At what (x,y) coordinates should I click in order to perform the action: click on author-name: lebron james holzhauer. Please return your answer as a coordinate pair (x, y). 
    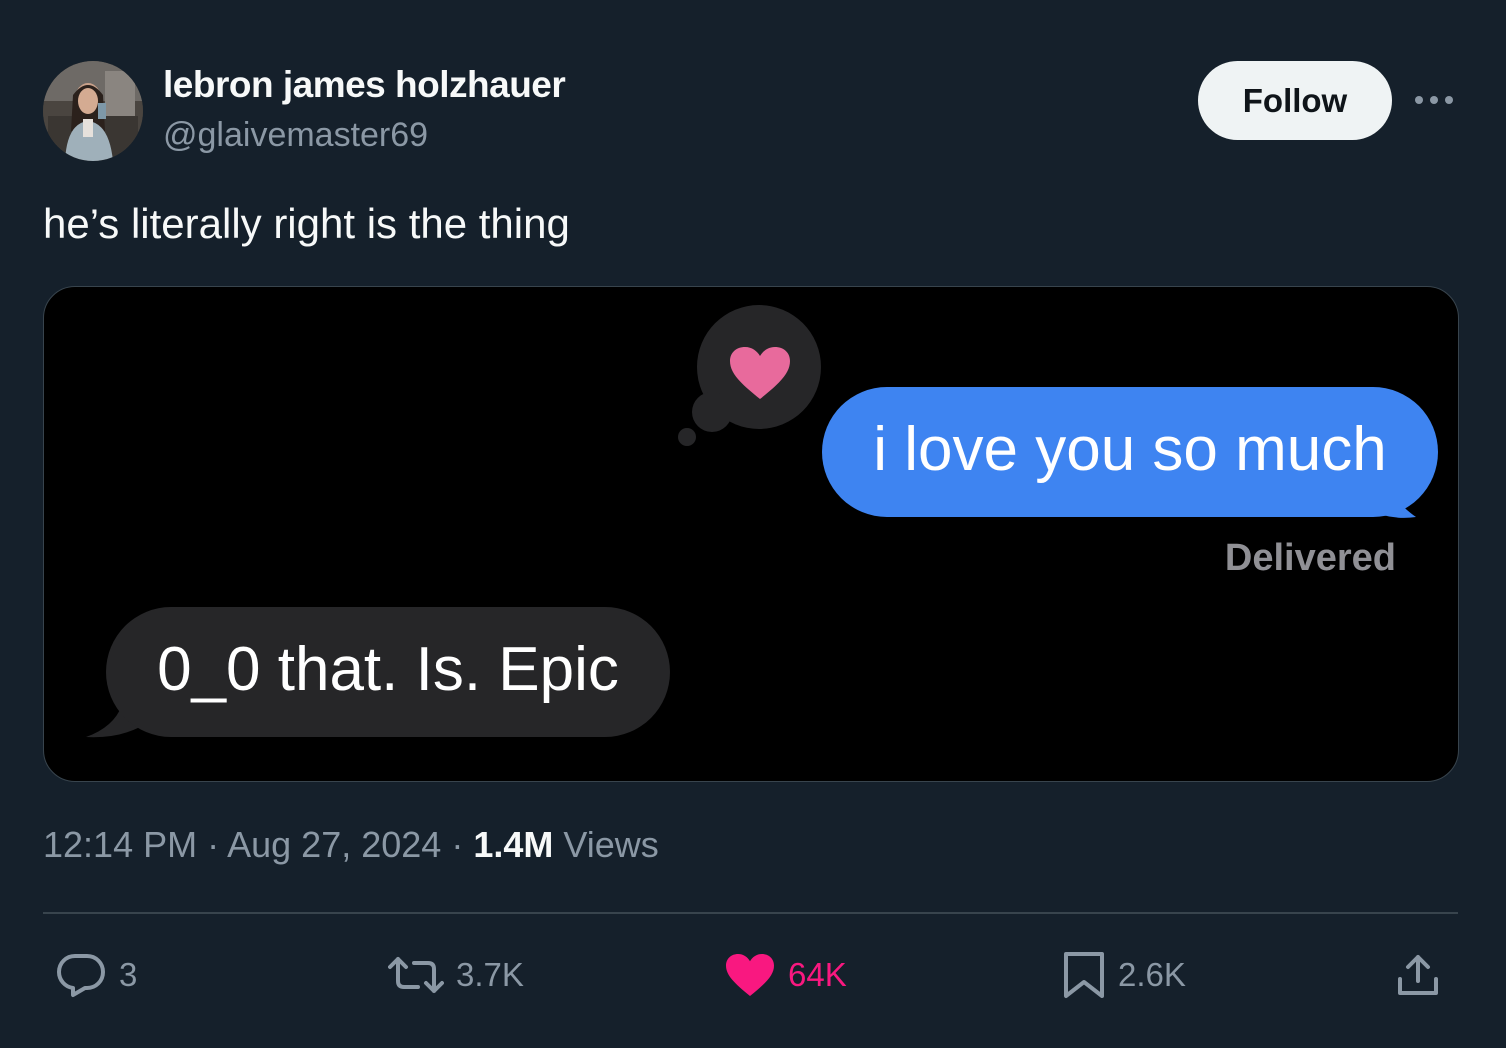
    Looking at the image, I should click on (364, 85).